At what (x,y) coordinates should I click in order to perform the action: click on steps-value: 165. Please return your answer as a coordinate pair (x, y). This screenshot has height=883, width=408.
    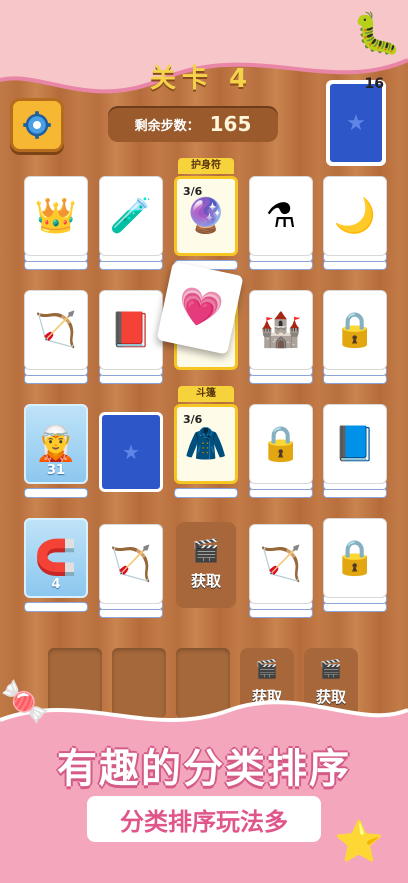
    Looking at the image, I should click on (230, 124).